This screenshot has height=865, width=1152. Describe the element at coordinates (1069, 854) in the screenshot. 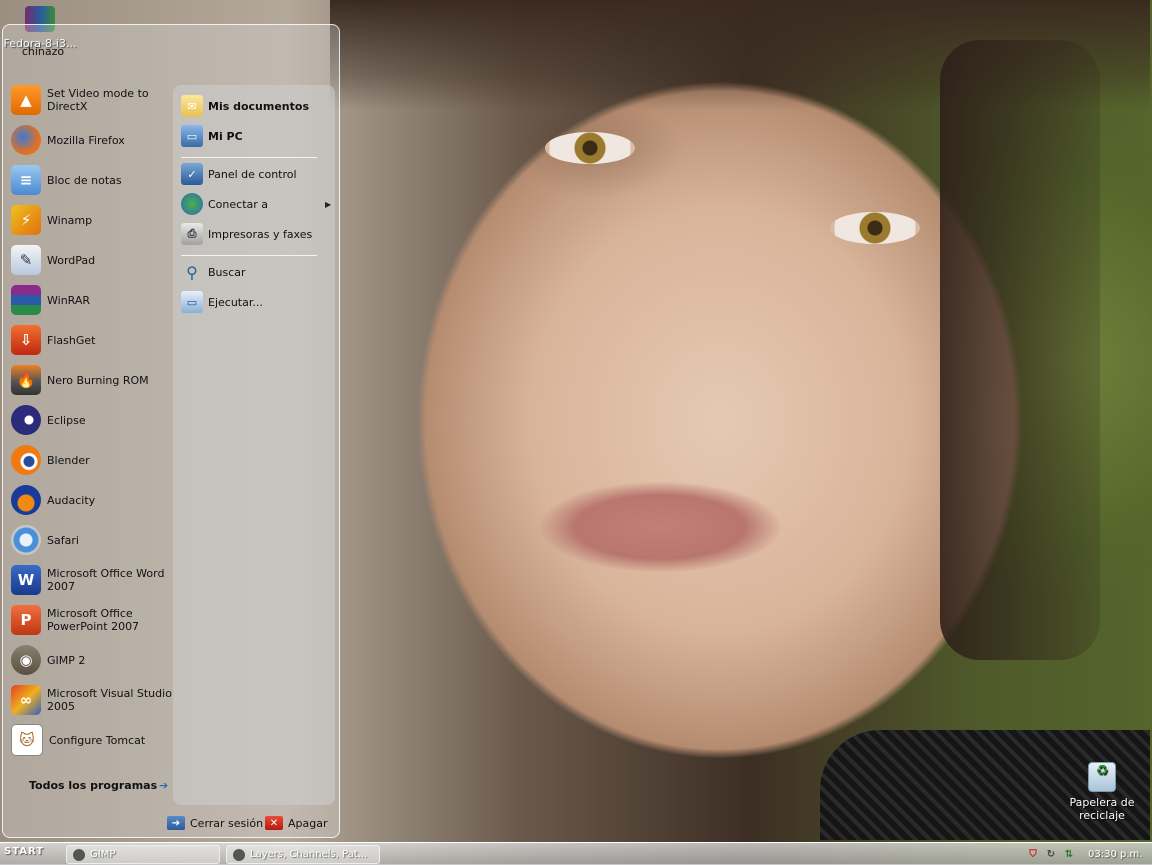

I see `network-tray-icon: ⇅` at that location.